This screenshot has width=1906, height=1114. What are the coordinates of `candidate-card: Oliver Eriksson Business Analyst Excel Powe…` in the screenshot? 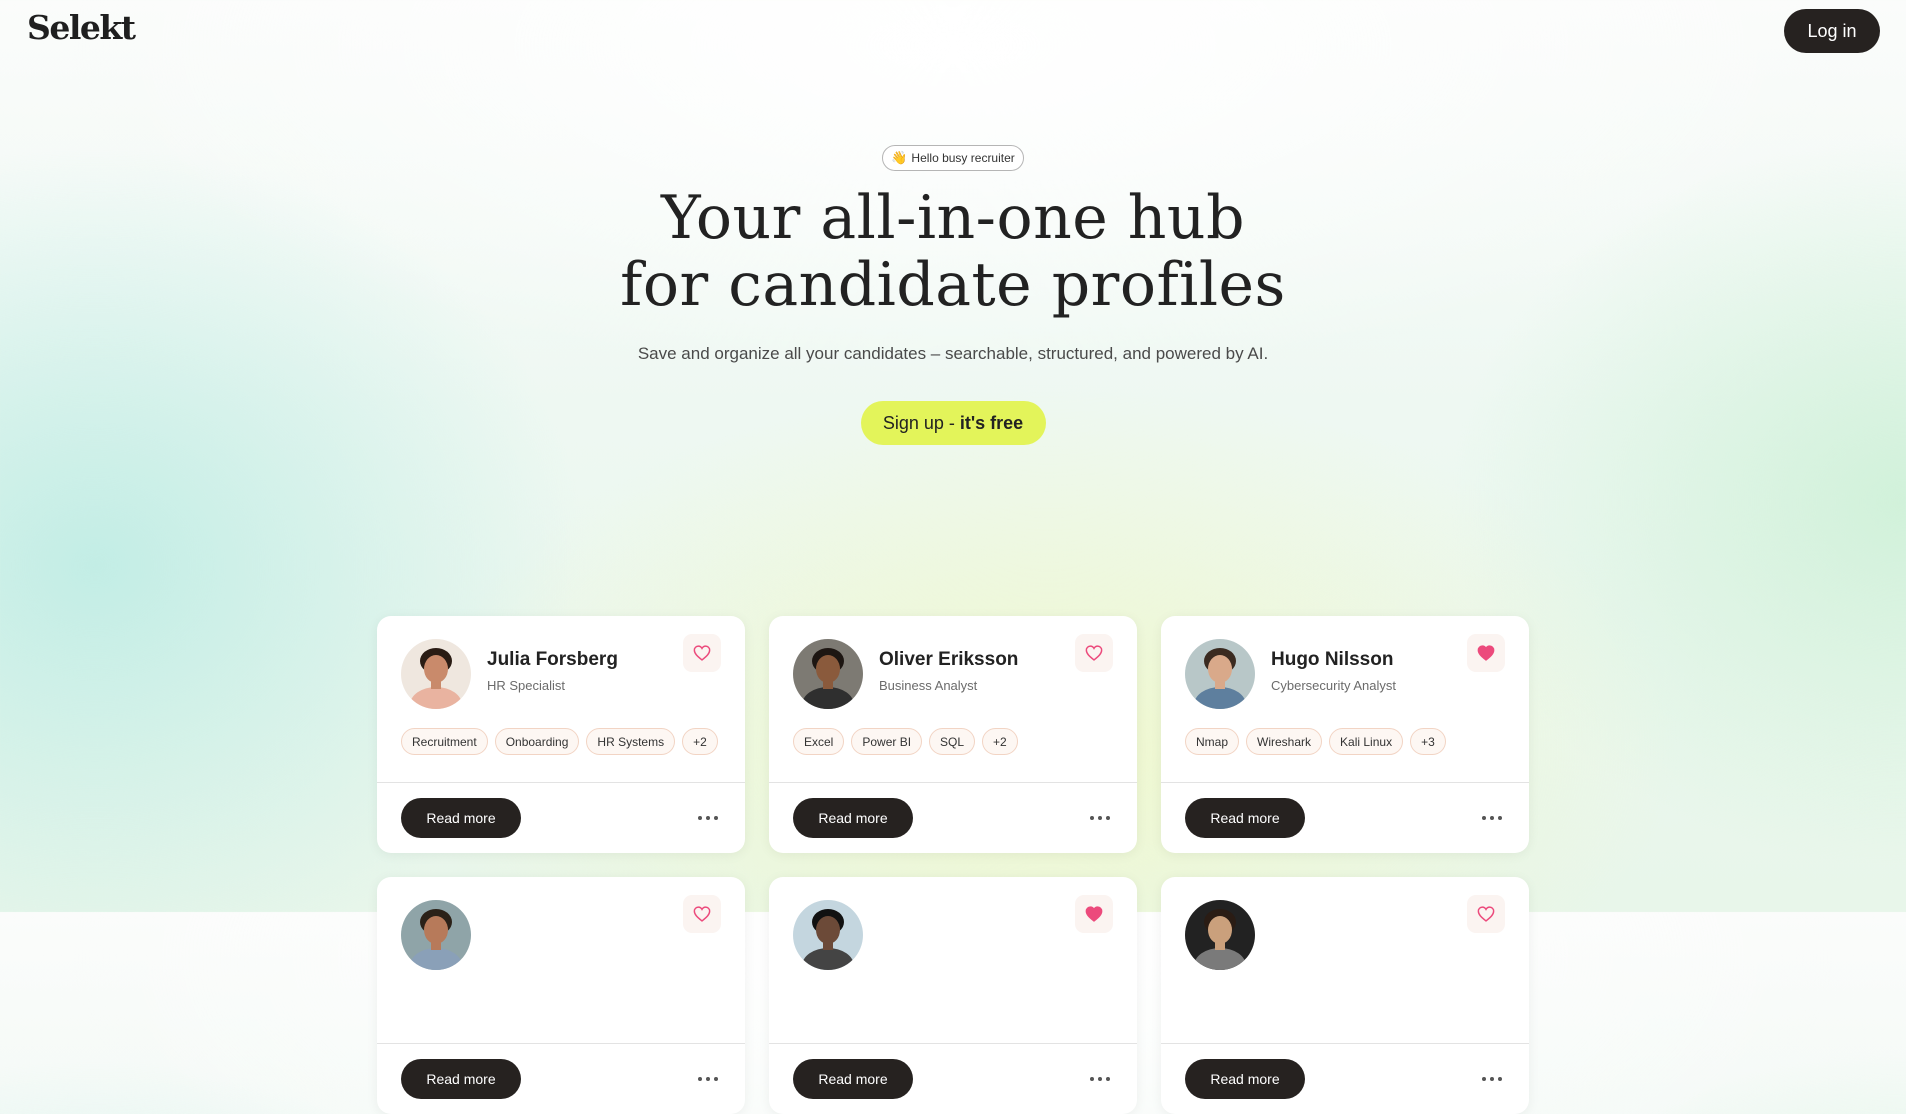 It's located at (953, 734).